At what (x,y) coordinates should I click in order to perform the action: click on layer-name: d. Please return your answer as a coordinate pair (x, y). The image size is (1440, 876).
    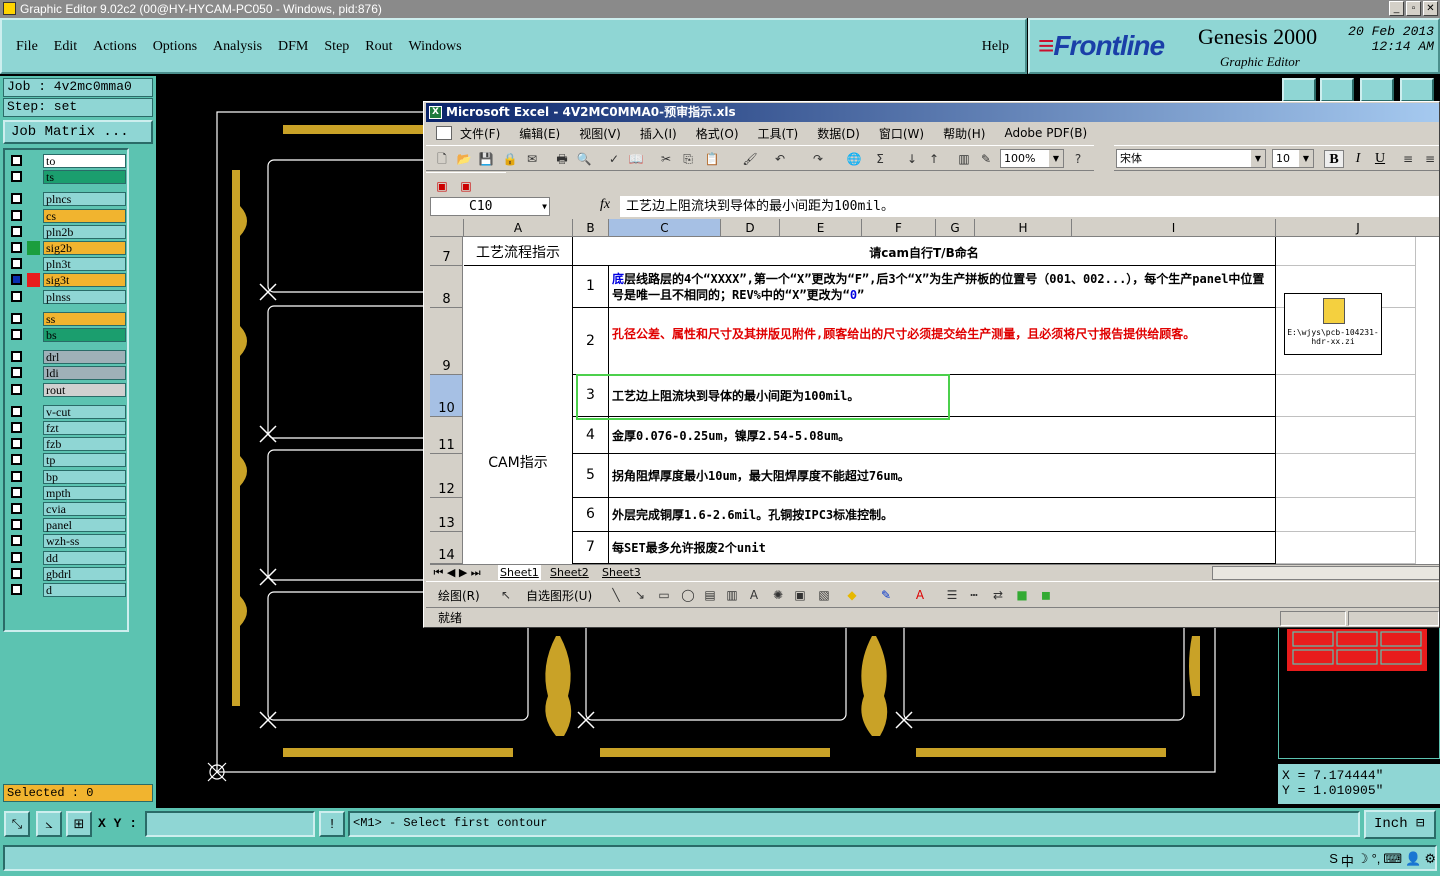
    Looking at the image, I should click on (84, 590).